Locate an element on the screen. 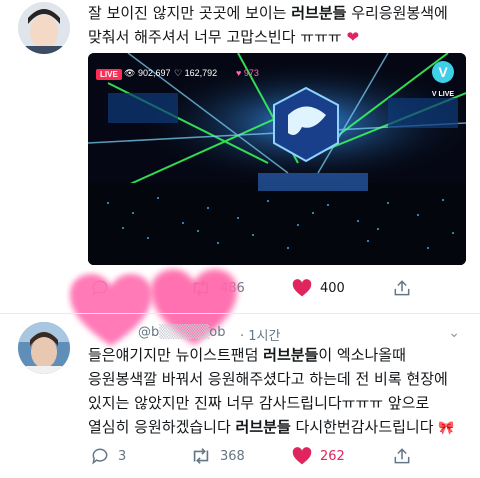 The image size is (480, 478). reply-button: 3 is located at coordinates (108, 456).